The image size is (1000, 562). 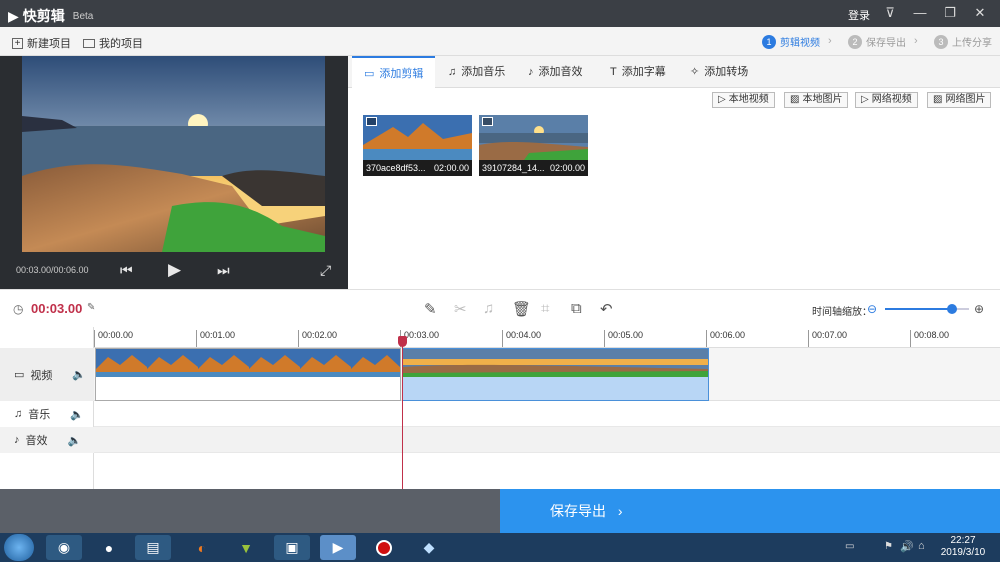 I want to click on browser-360-icon: ◉, so click(x=64, y=547).